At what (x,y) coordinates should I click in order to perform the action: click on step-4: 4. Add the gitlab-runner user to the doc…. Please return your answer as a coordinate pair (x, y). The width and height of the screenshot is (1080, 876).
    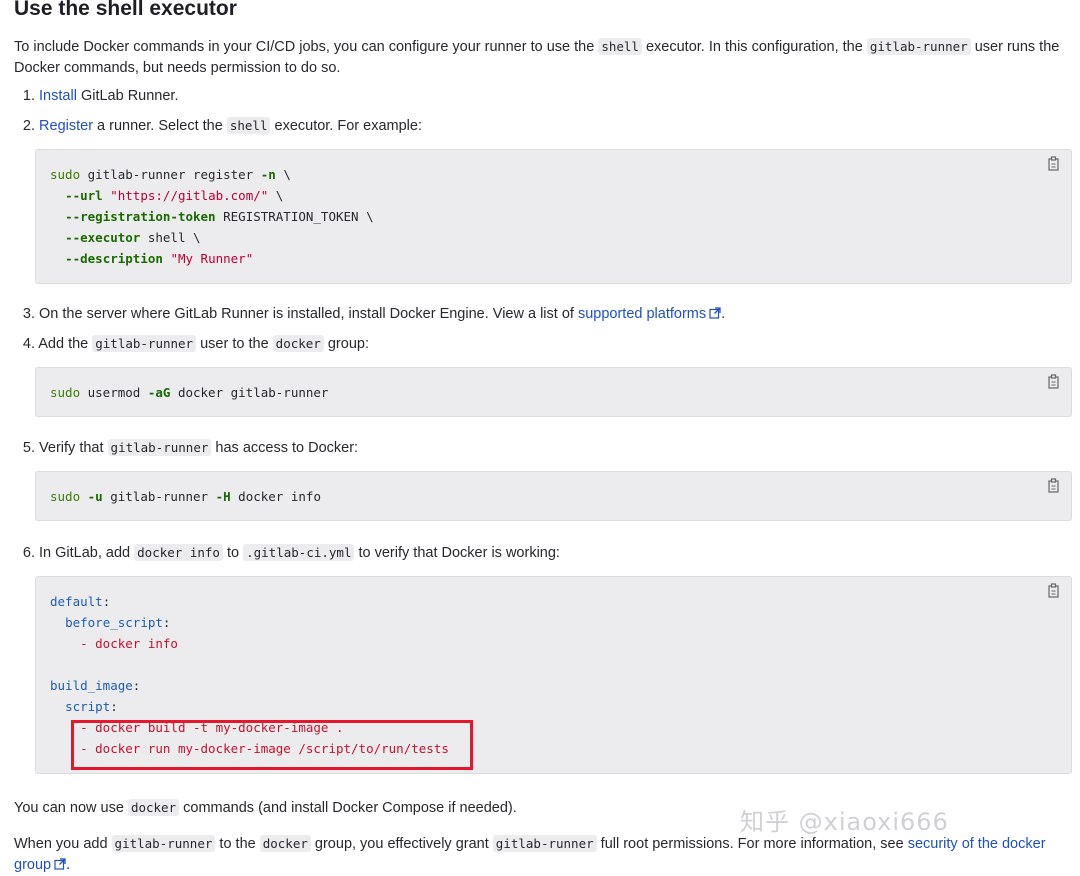
    Looking at the image, I should click on (191, 344).